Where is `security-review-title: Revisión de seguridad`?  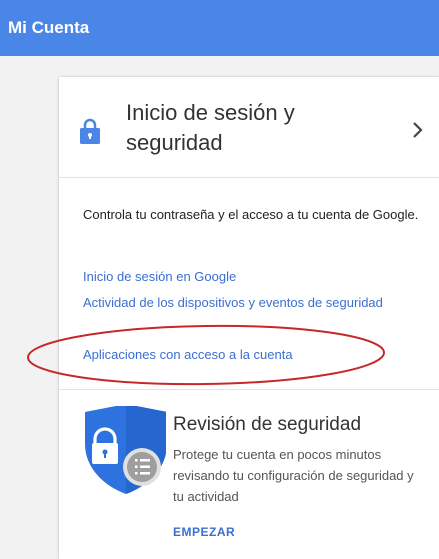
security-review-title: Revisión de seguridad is located at coordinates (267, 424).